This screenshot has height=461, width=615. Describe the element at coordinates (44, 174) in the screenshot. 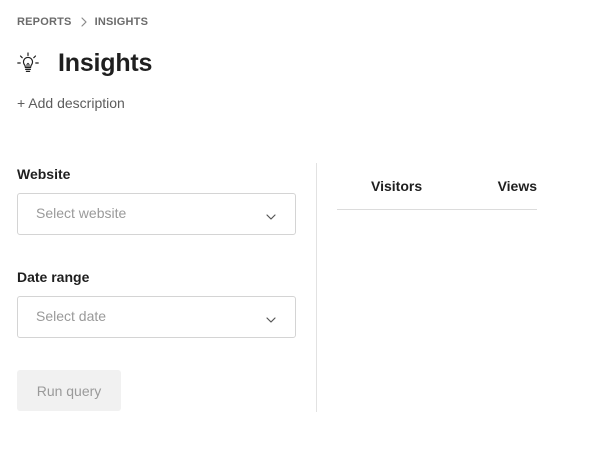

I see `website-label: Website` at that location.